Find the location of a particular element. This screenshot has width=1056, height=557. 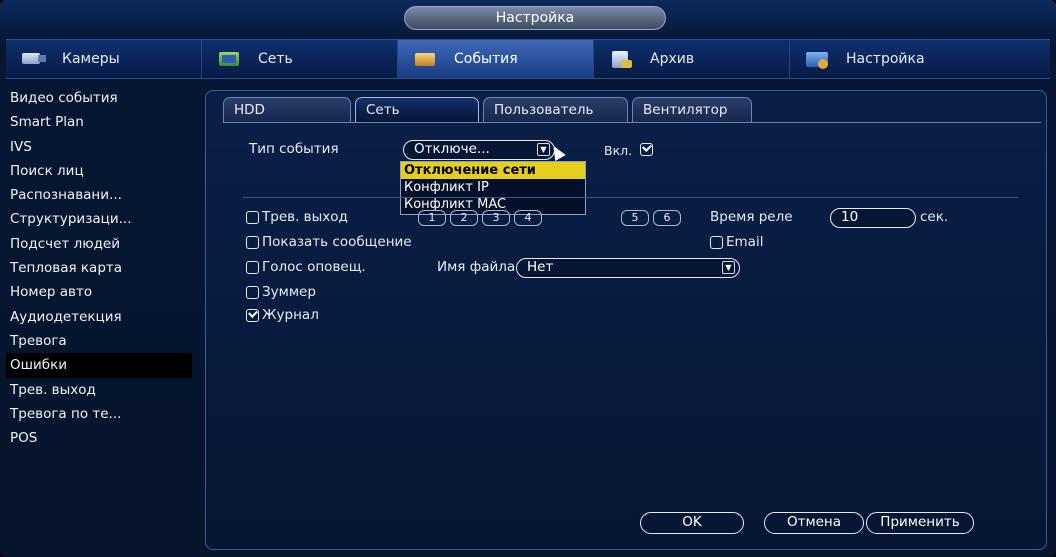

sidebar-item-alarm: Тревога is located at coordinates (99, 341).